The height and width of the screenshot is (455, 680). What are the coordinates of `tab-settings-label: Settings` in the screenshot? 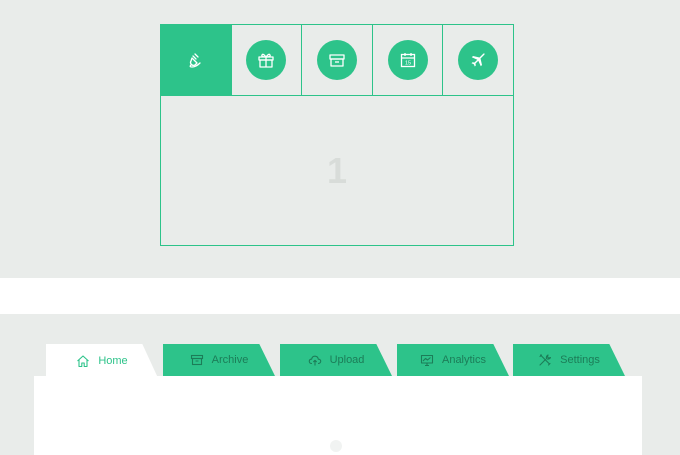 It's located at (580, 360).